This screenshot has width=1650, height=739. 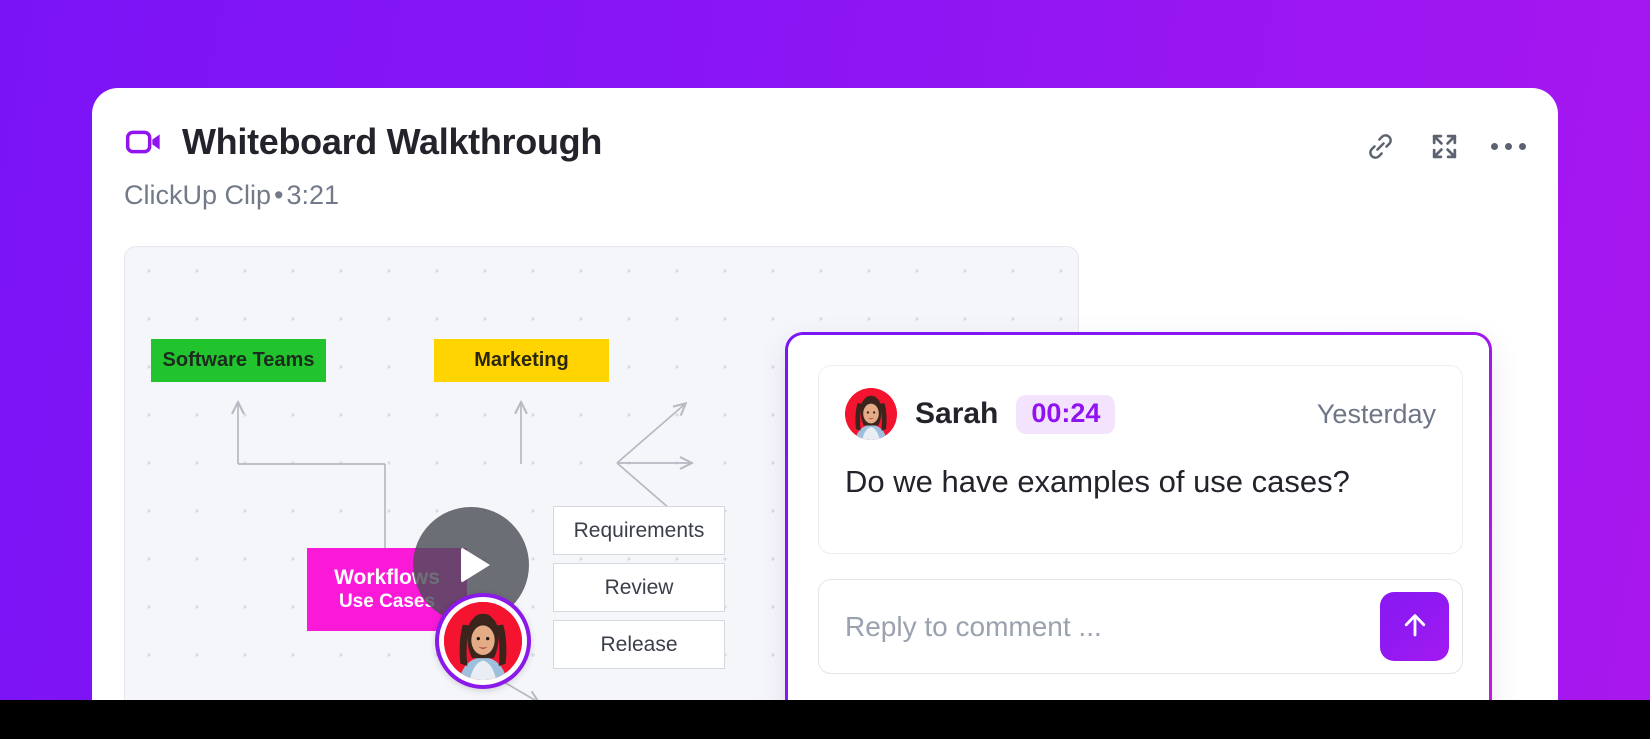 I want to click on sticky-note-software-teams: Software Teams, so click(x=238, y=360).